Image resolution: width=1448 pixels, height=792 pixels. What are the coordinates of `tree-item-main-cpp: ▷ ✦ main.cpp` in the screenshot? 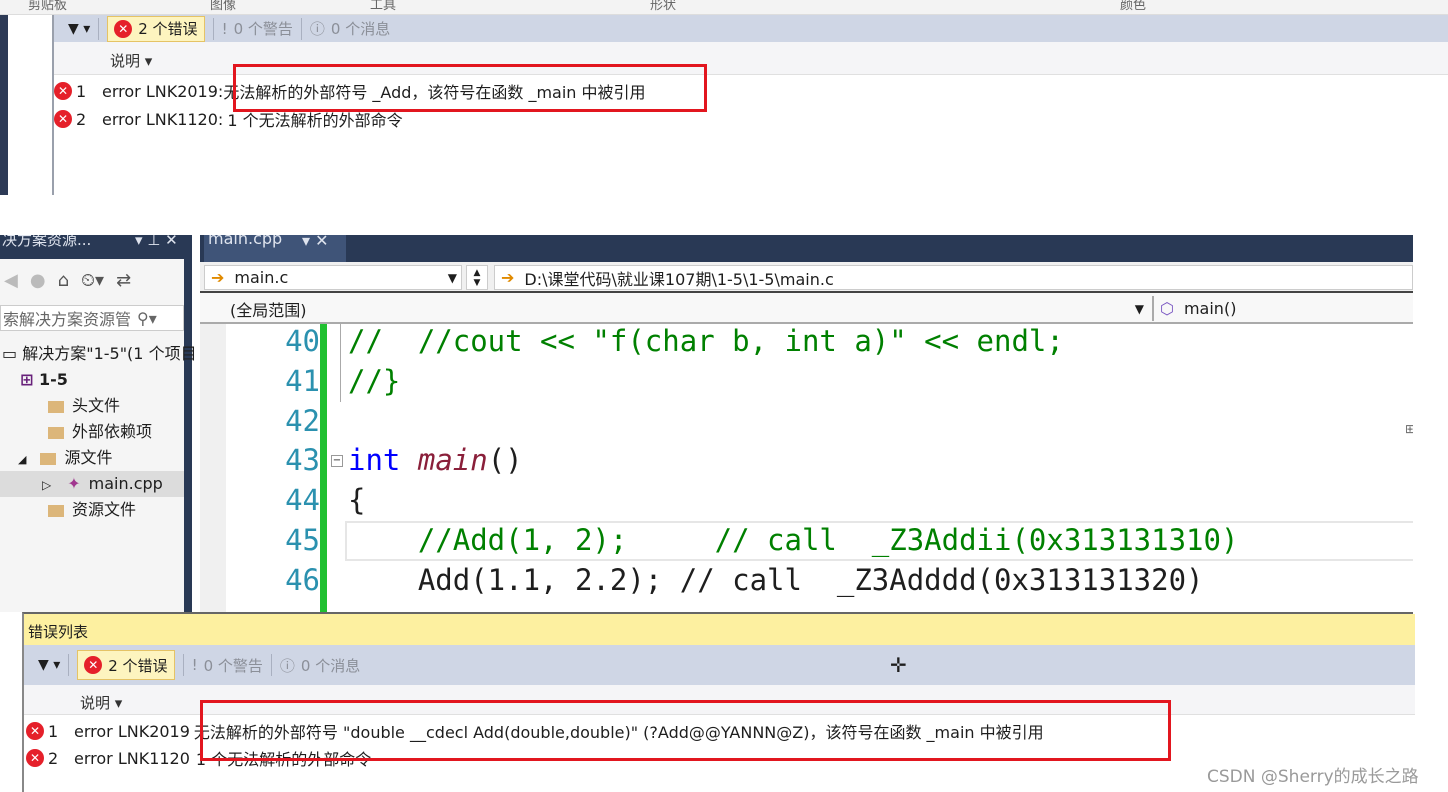 It's located at (92, 484).